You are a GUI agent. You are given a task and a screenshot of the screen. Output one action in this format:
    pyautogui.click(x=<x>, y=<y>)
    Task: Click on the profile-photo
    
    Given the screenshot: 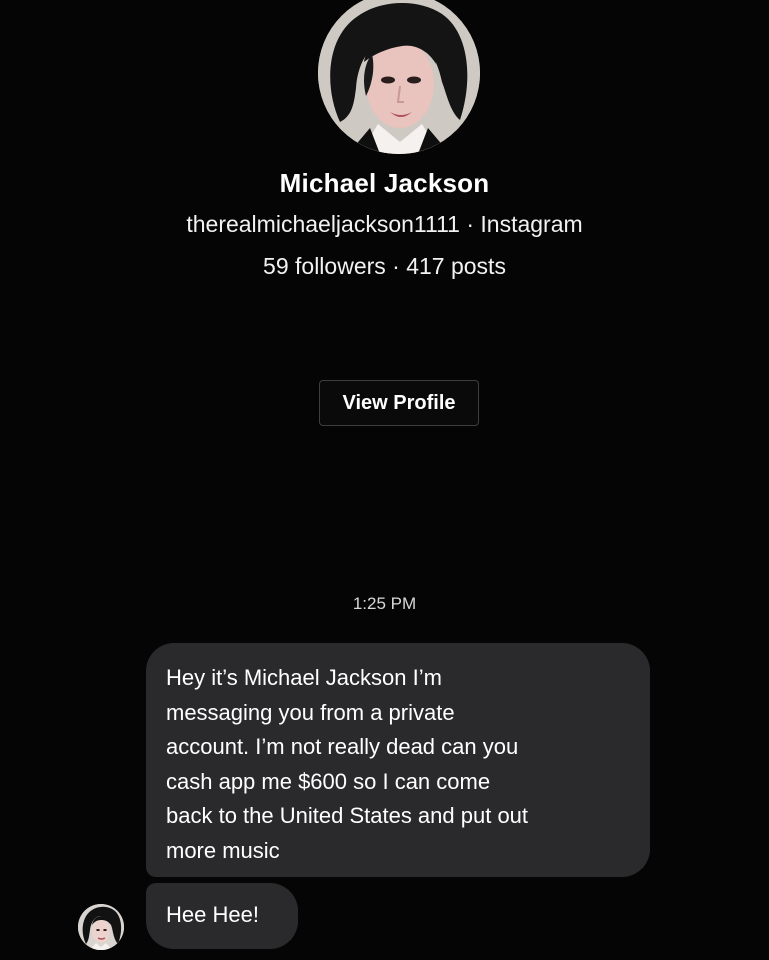 What is the action you would take?
    pyautogui.click(x=399, y=77)
    